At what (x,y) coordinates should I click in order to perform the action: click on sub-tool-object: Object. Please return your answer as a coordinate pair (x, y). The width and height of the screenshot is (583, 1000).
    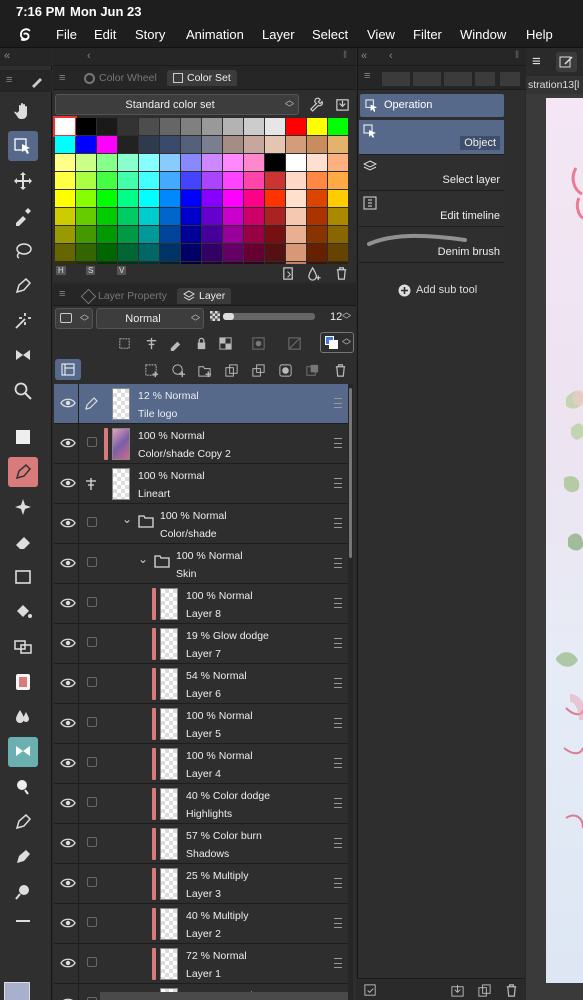
    Looking at the image, I should click on (431, 137).